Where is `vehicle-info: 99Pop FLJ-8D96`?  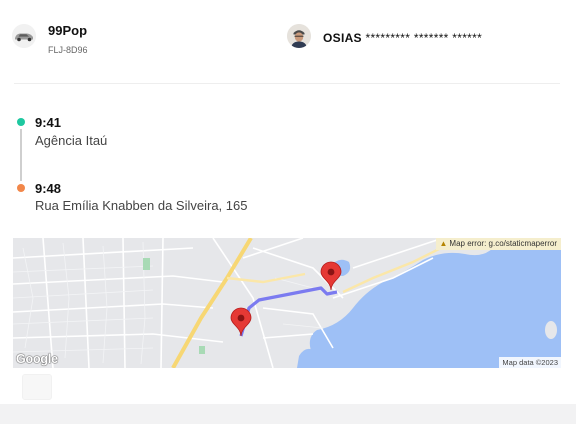 vehicle-info: 99Pop FLJ-8D96 is located at coordinates (112, 42).